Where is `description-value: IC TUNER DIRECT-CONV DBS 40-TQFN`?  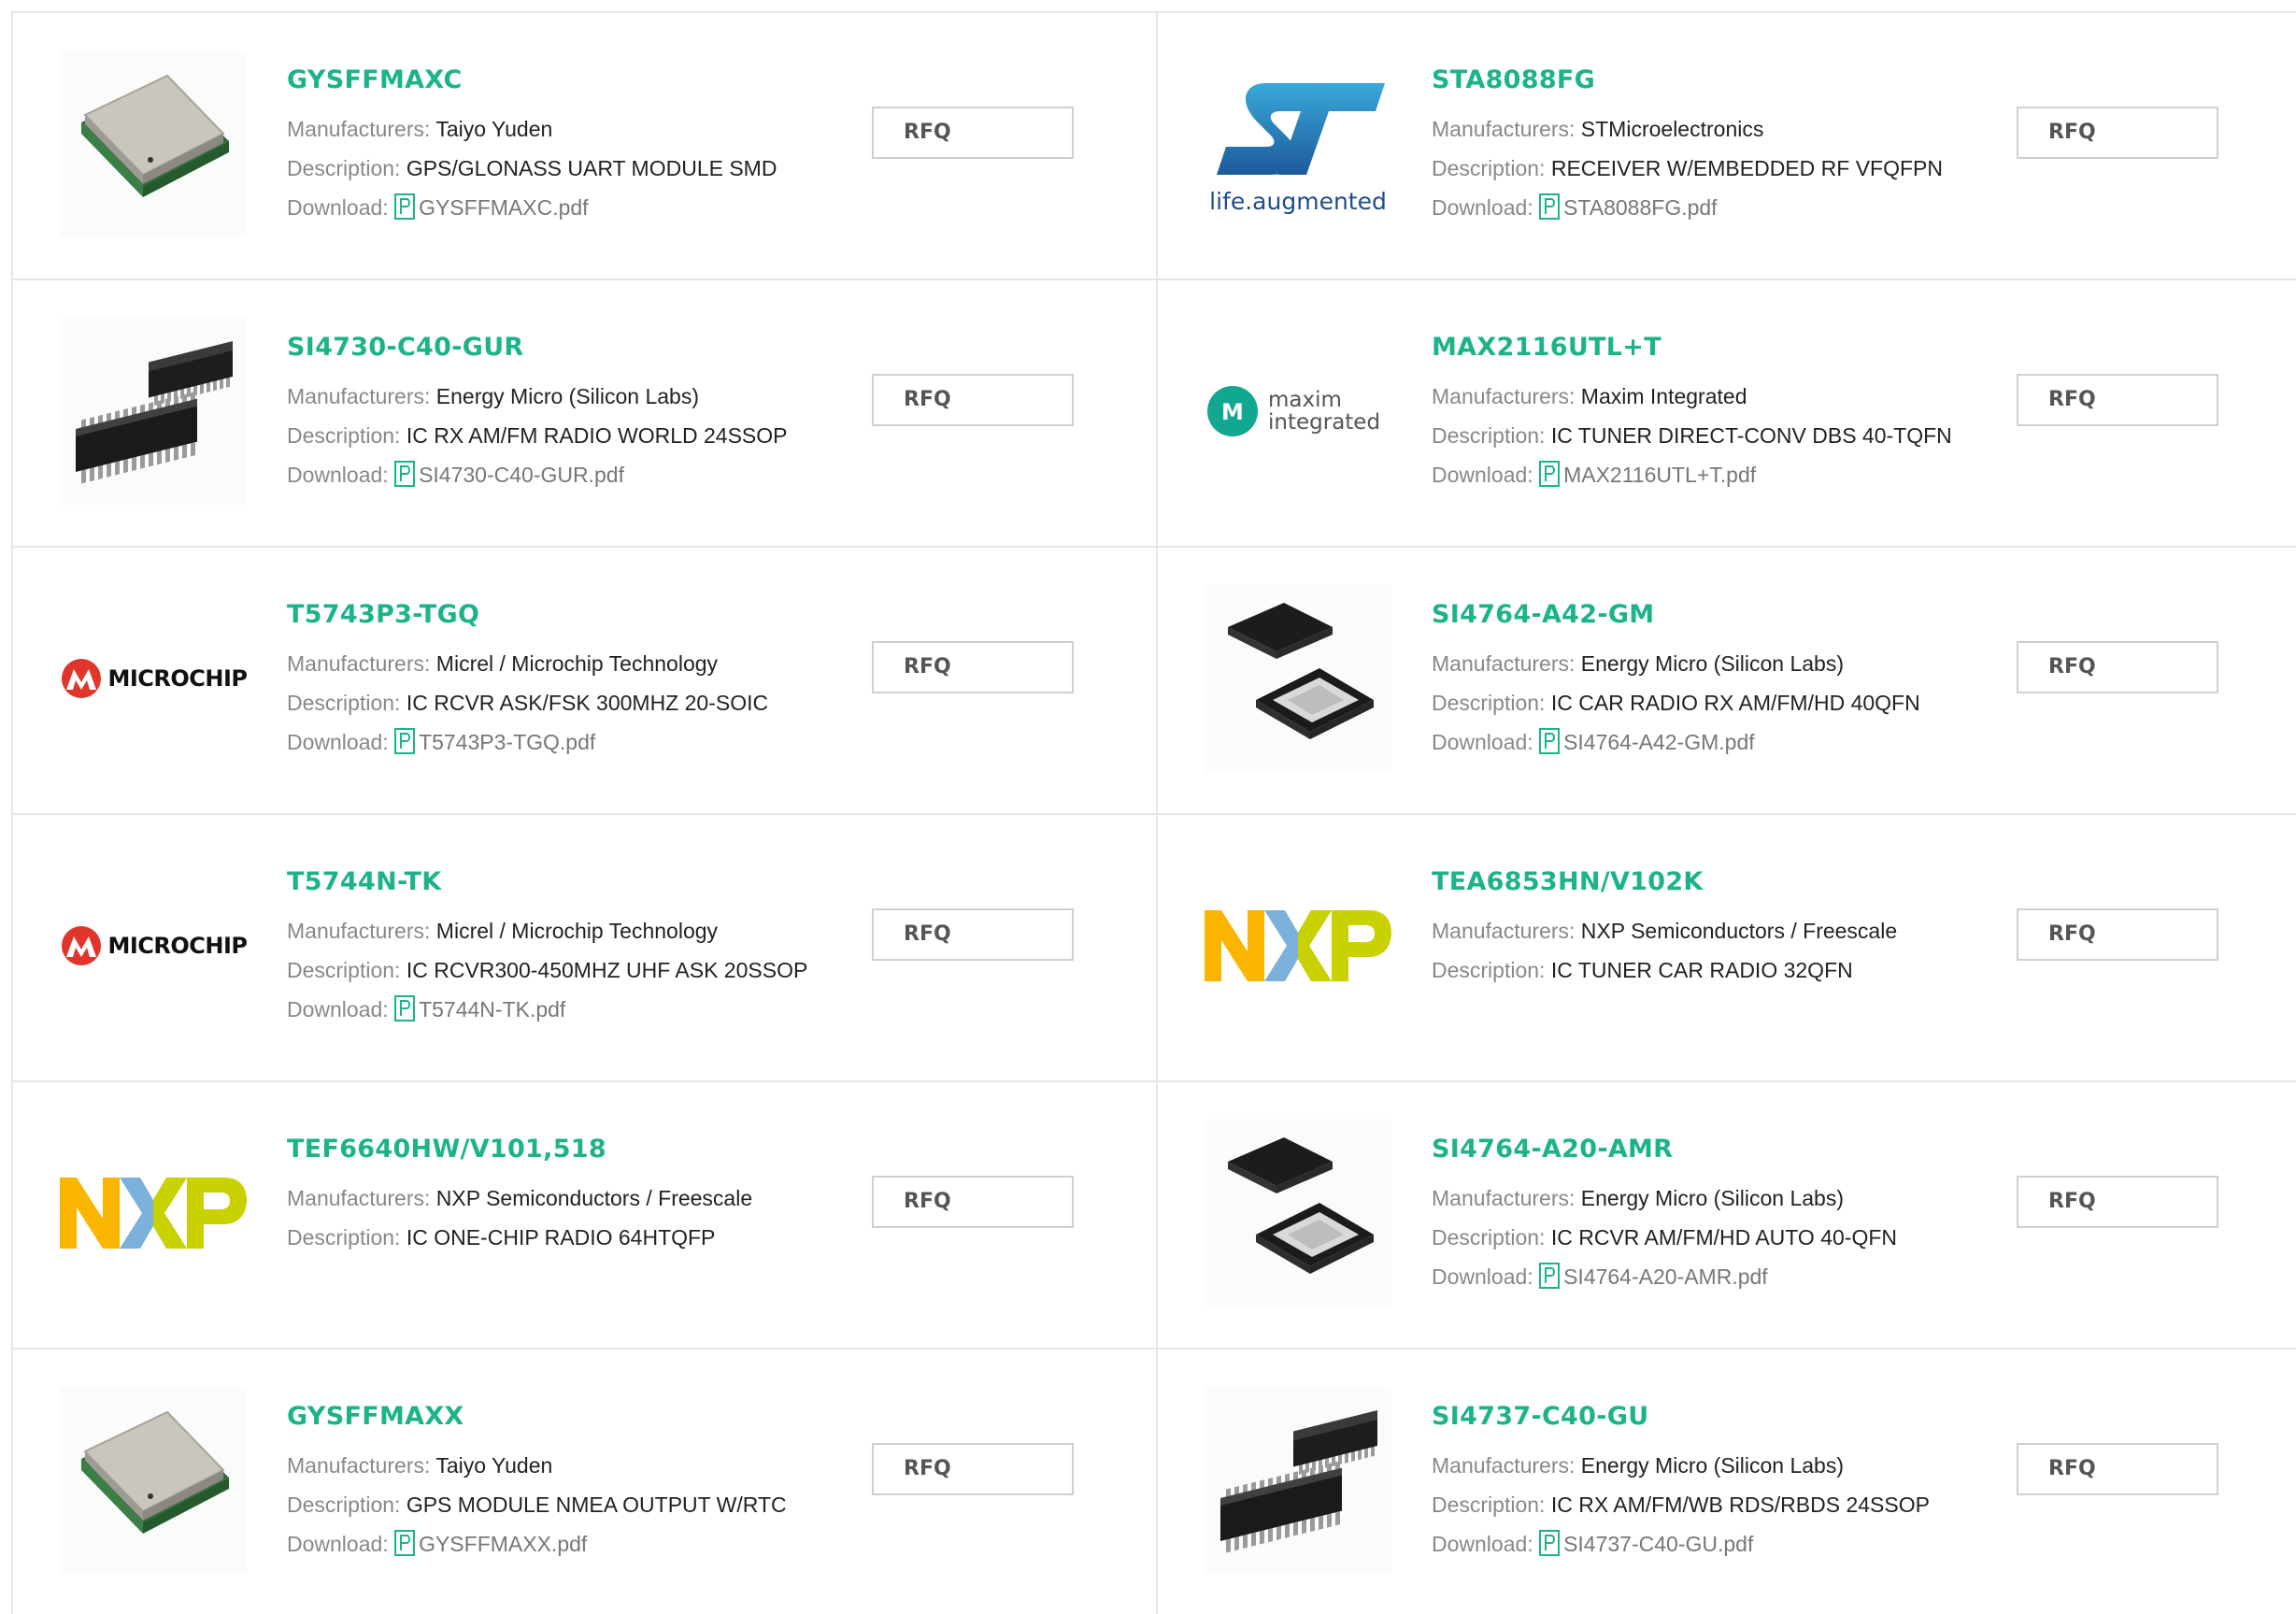
description-value: IC TUNER DIRECT-CONV DBS 40-TQFN is located at coordinates (1751, 435).